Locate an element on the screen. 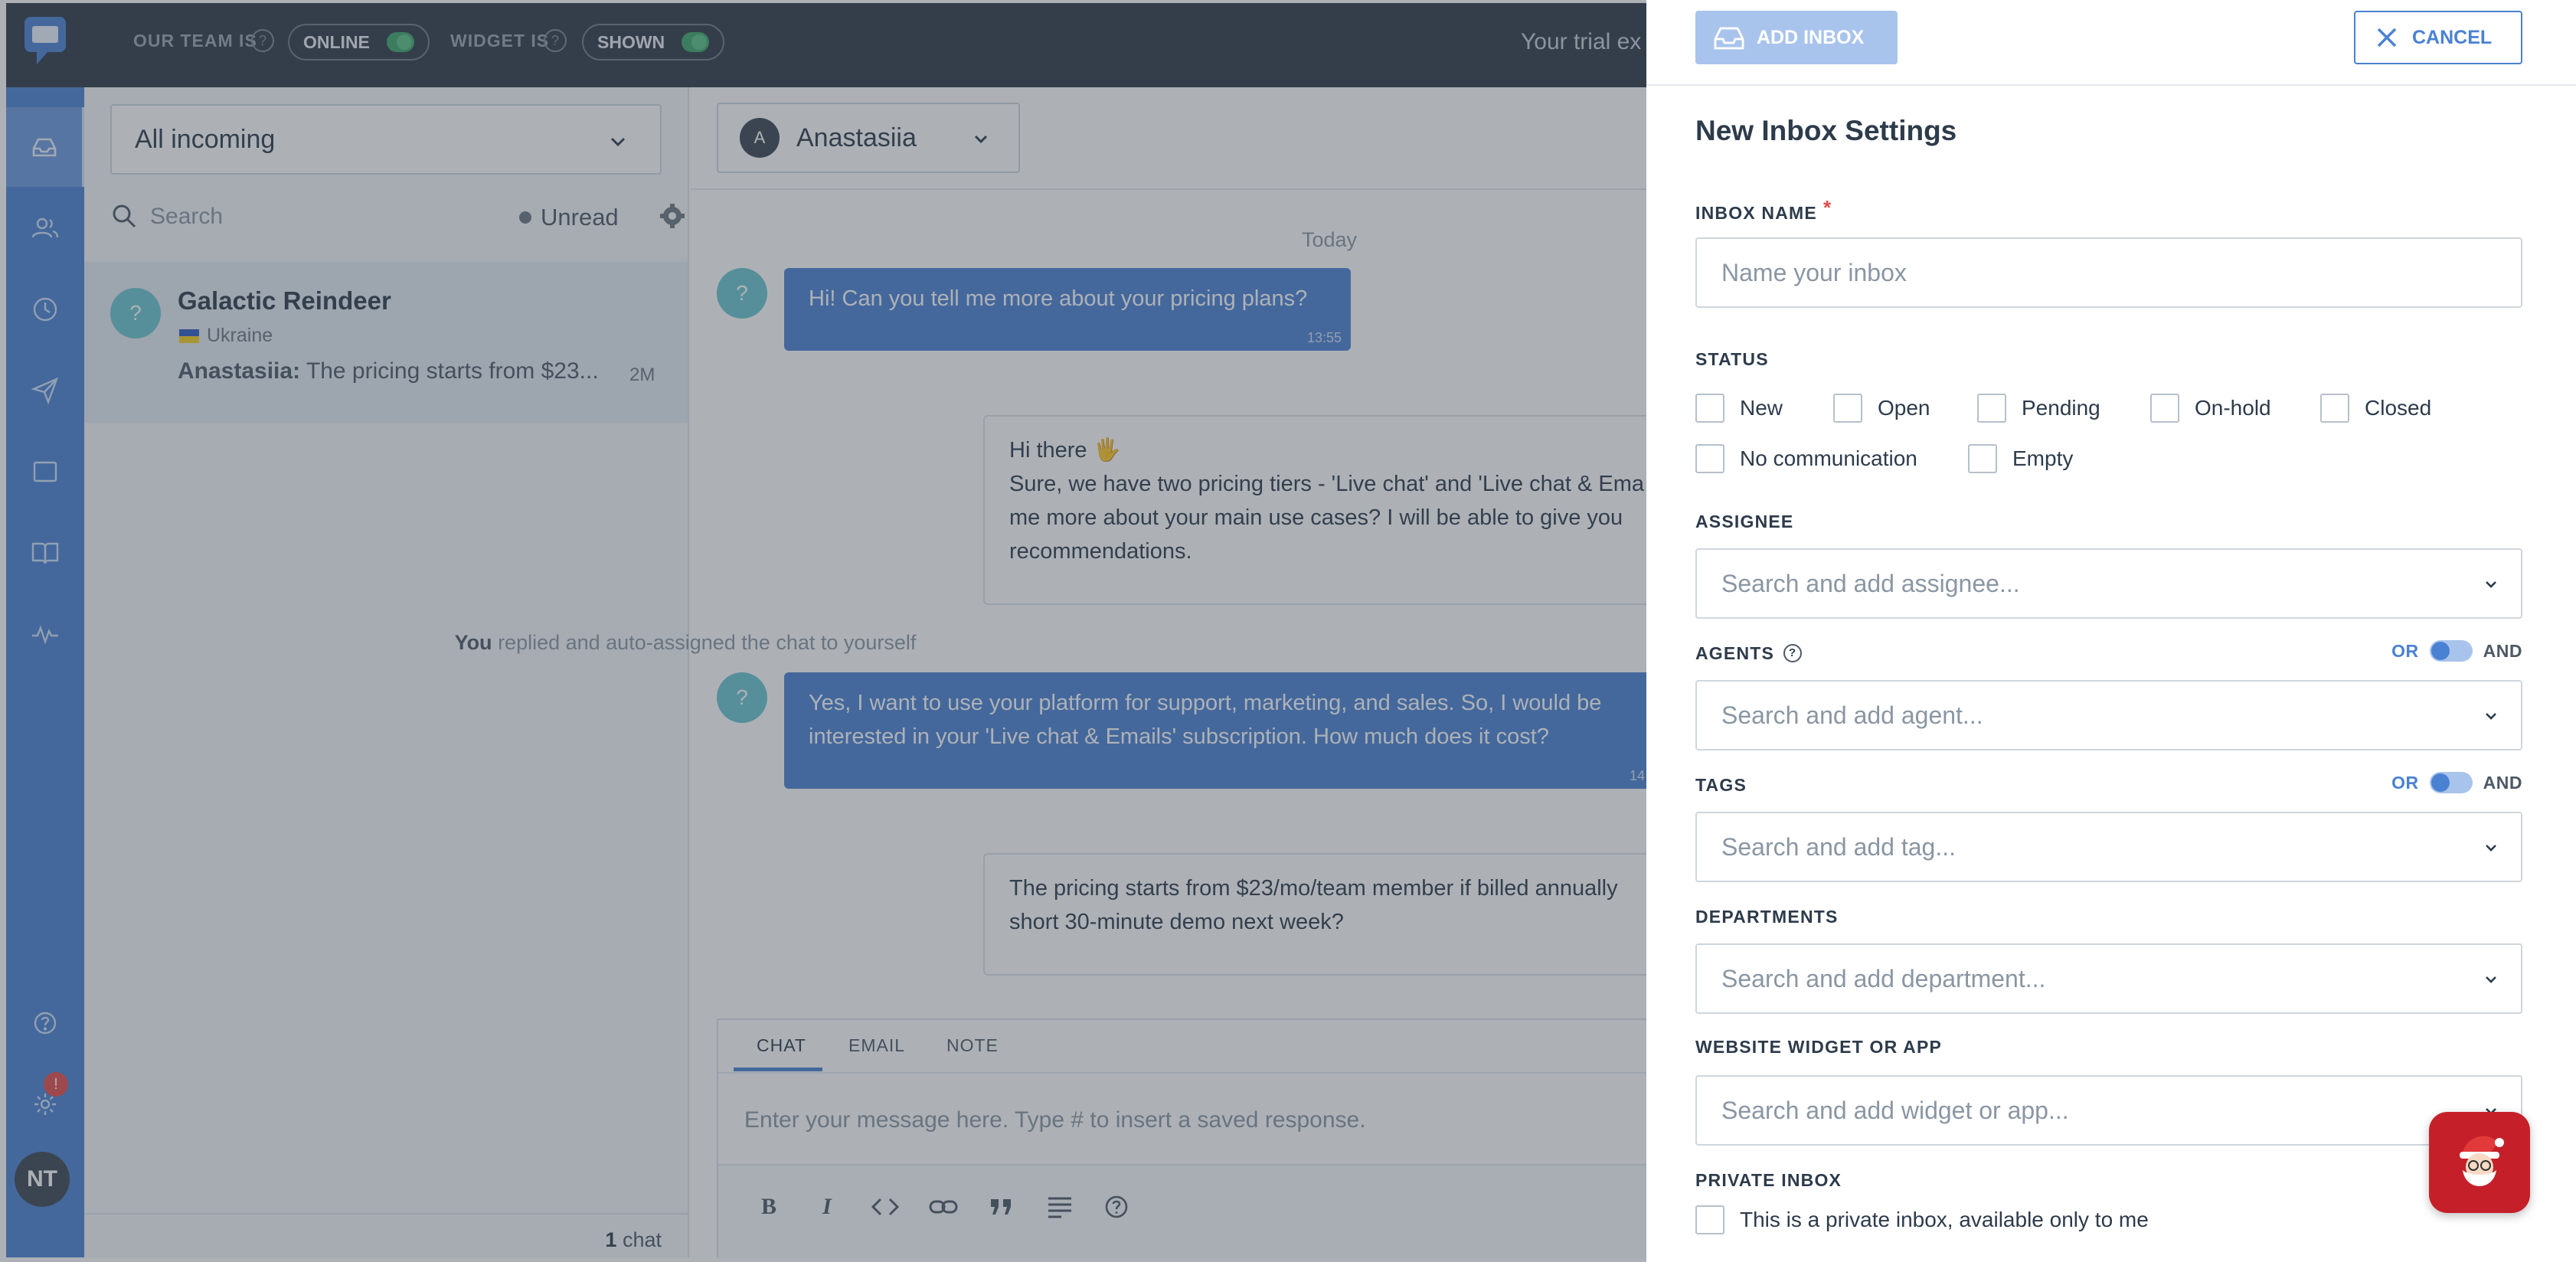 The width and height of the screenshot is (2576, 1262). status-checkbox-new: New is located at coordinates (1739, 408).